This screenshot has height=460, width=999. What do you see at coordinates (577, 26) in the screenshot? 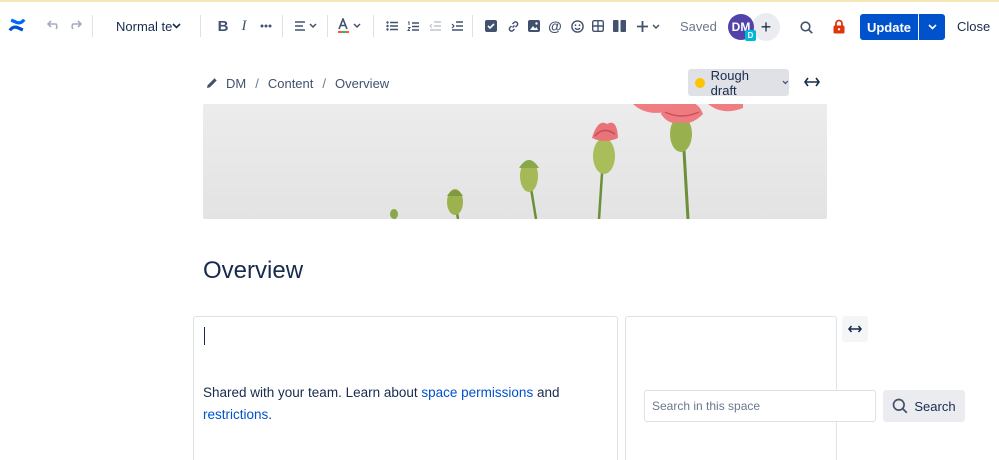
I see `emoji-icon` at bounding box center [577, 26].